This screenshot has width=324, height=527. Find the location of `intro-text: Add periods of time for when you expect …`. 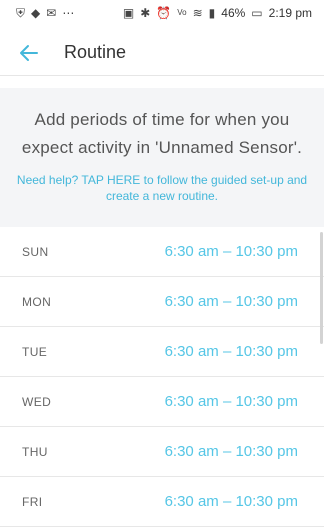

intro-text: Add periods of time for when you expect … is located at coordinates (162, 133).